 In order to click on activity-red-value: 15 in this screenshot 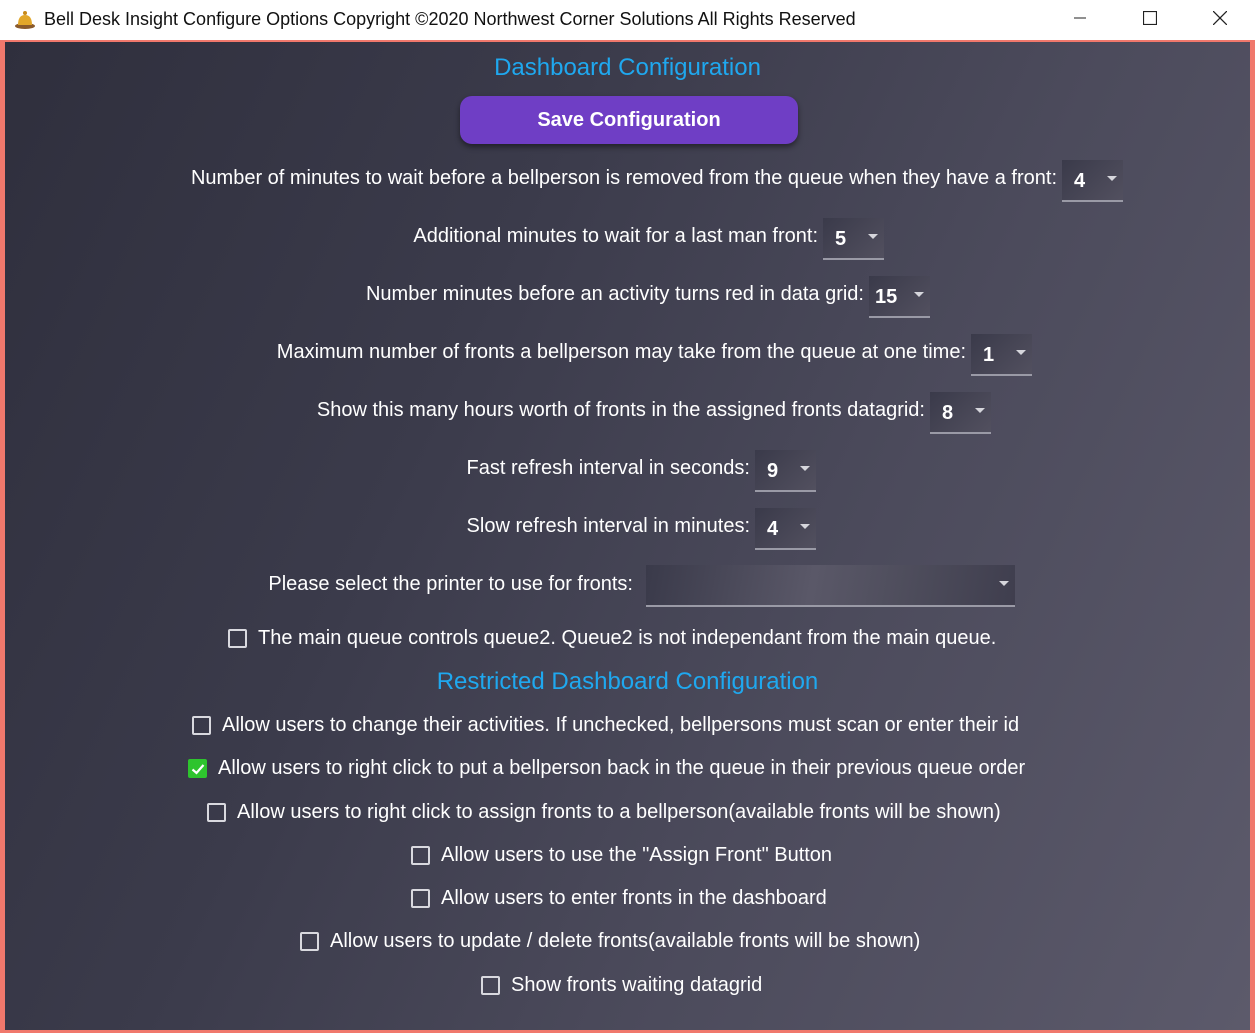, I will do `click(886, 297)`.